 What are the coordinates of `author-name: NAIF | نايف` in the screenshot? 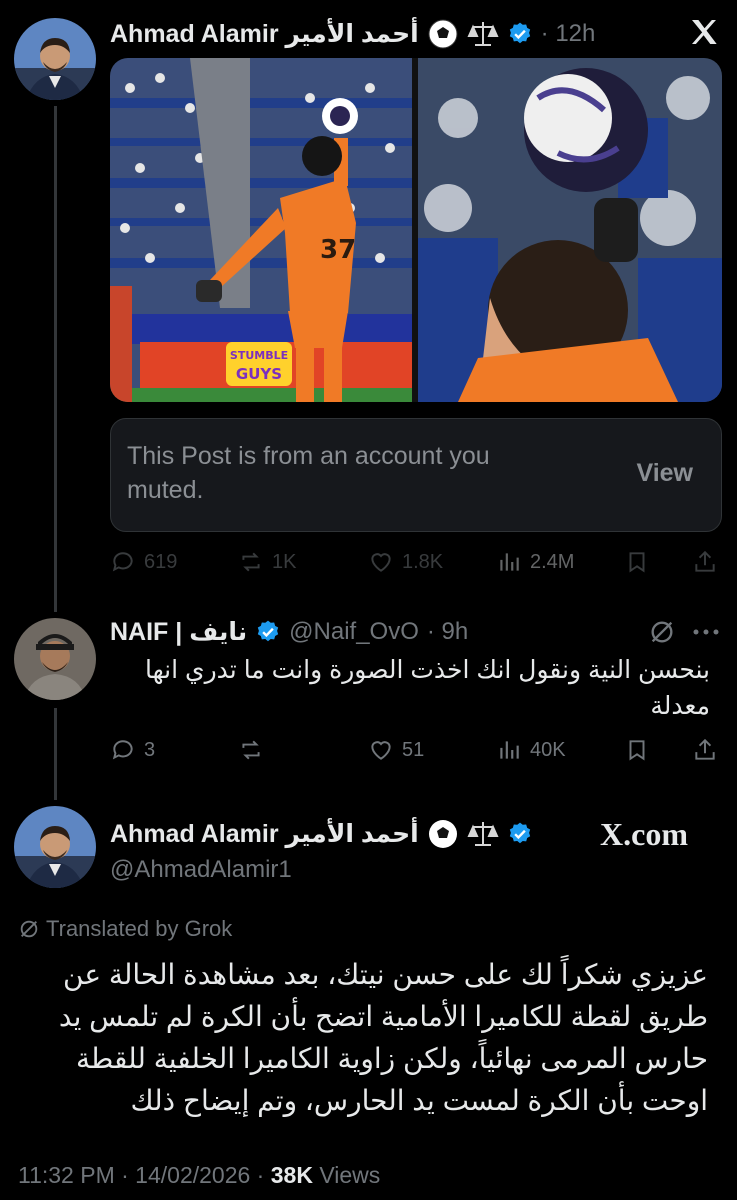 It's located at (178, 632).